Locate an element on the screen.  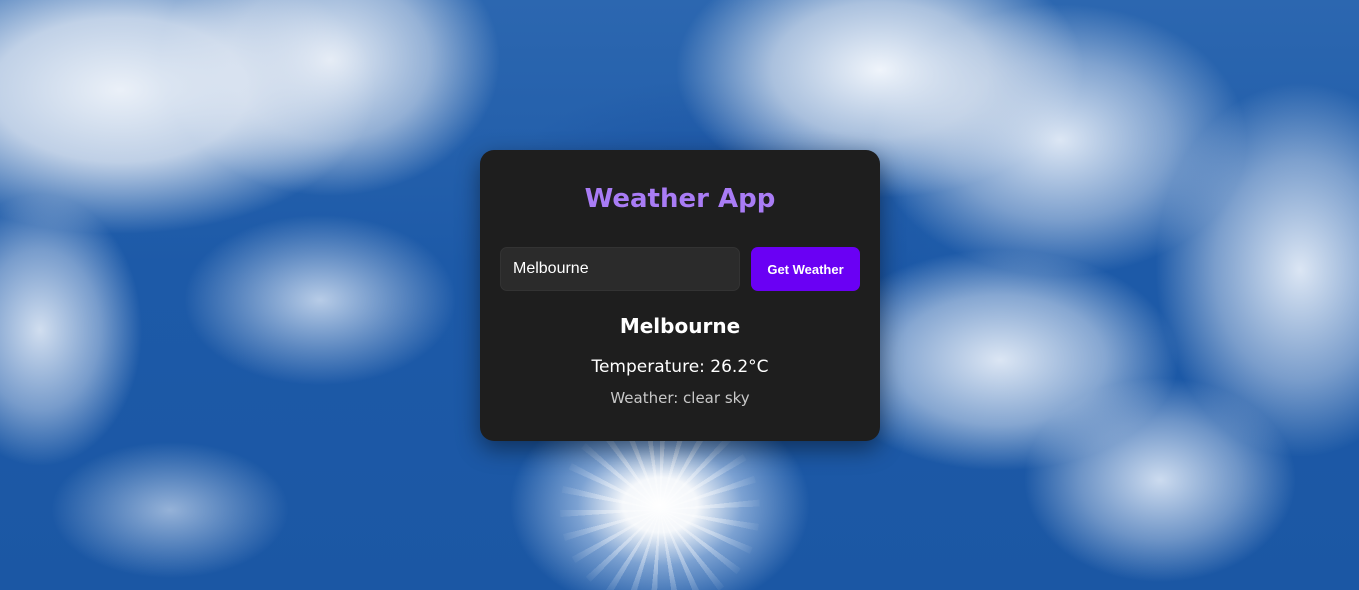
result-temperature: Temperature: 26.2°C is located at coordinates (680, 367).